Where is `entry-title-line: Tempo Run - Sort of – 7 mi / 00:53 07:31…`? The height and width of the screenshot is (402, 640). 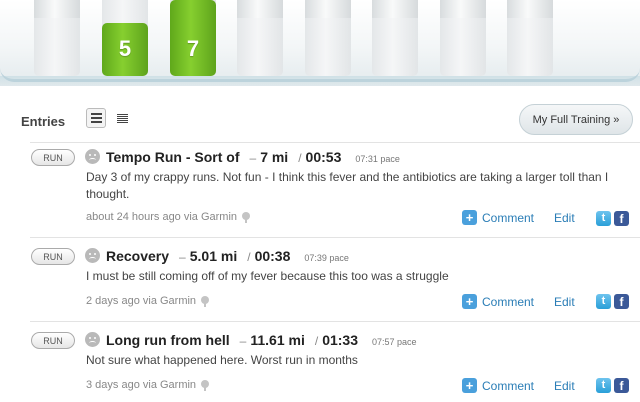 entry-title-line: Tempo Run - Sort of – 7 mi / 00:53 07:31… is located at coordinates (253, 157).